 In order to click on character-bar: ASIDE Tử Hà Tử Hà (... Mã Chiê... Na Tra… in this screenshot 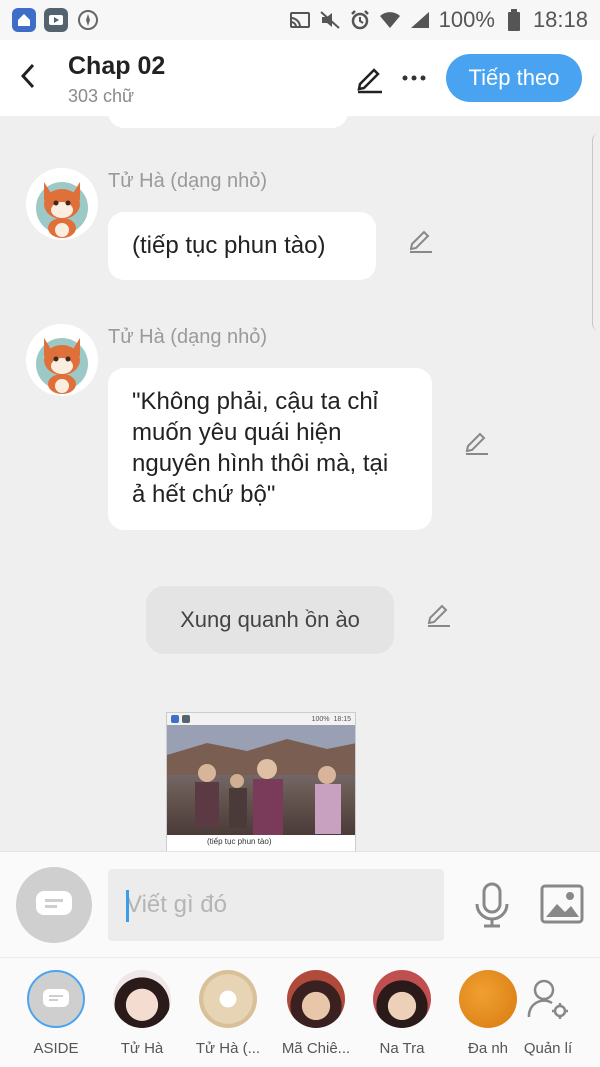, I will do `click(300, 1012)`.